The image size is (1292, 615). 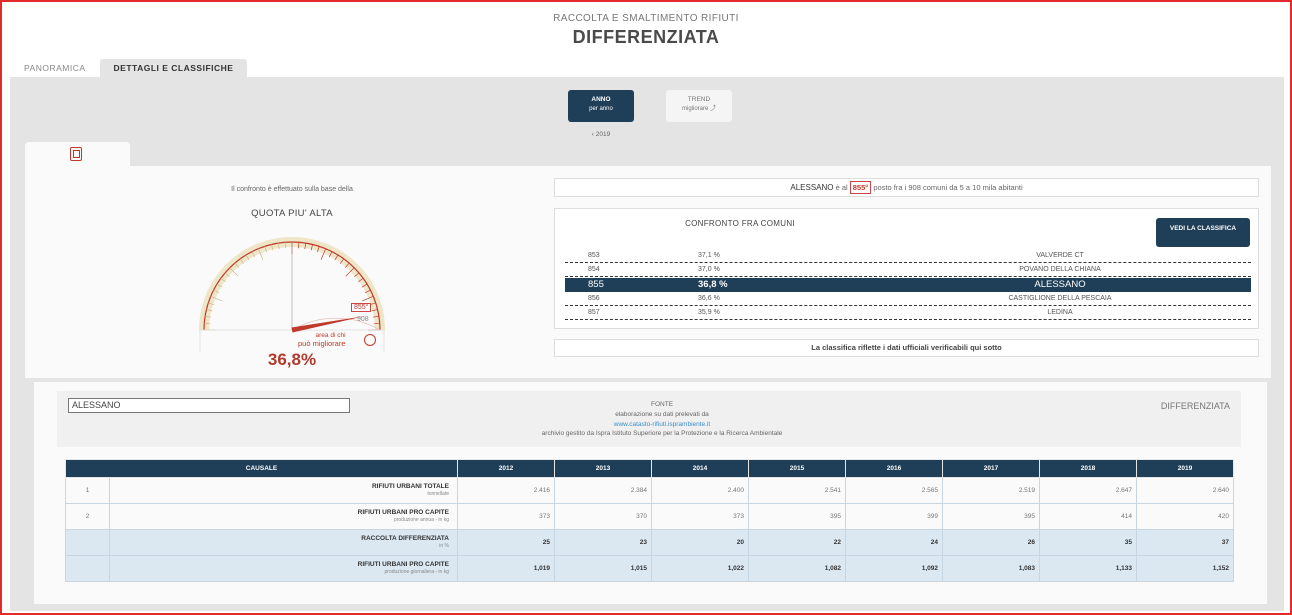 What do you see at coordinates (1060, 269) in the screenshot?
I see `row-name: POVANO DELLA CHIANA` at bounding box center [1060, 269].